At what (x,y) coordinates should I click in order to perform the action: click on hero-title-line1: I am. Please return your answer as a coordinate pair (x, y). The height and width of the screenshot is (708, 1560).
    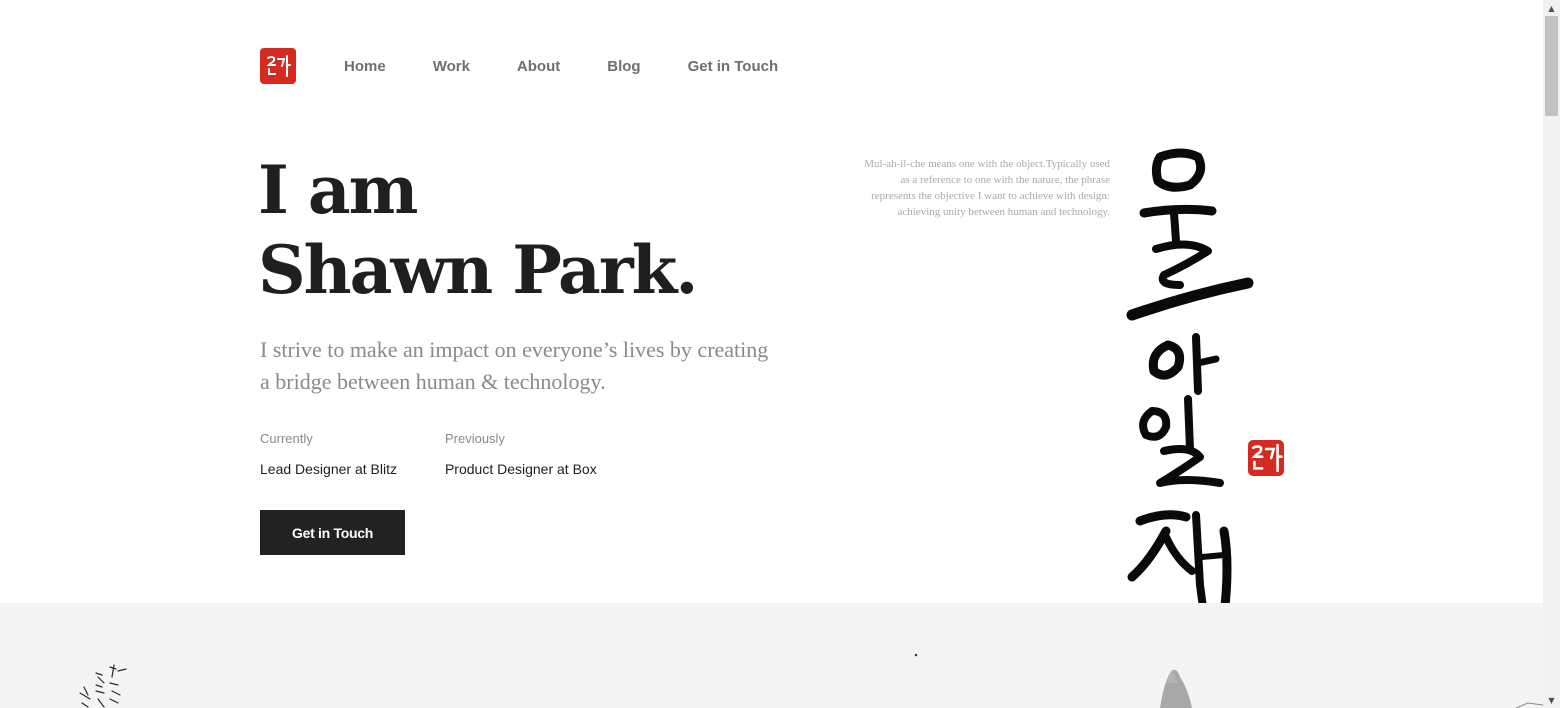
    Looking at the image, I should click on (338, 190).